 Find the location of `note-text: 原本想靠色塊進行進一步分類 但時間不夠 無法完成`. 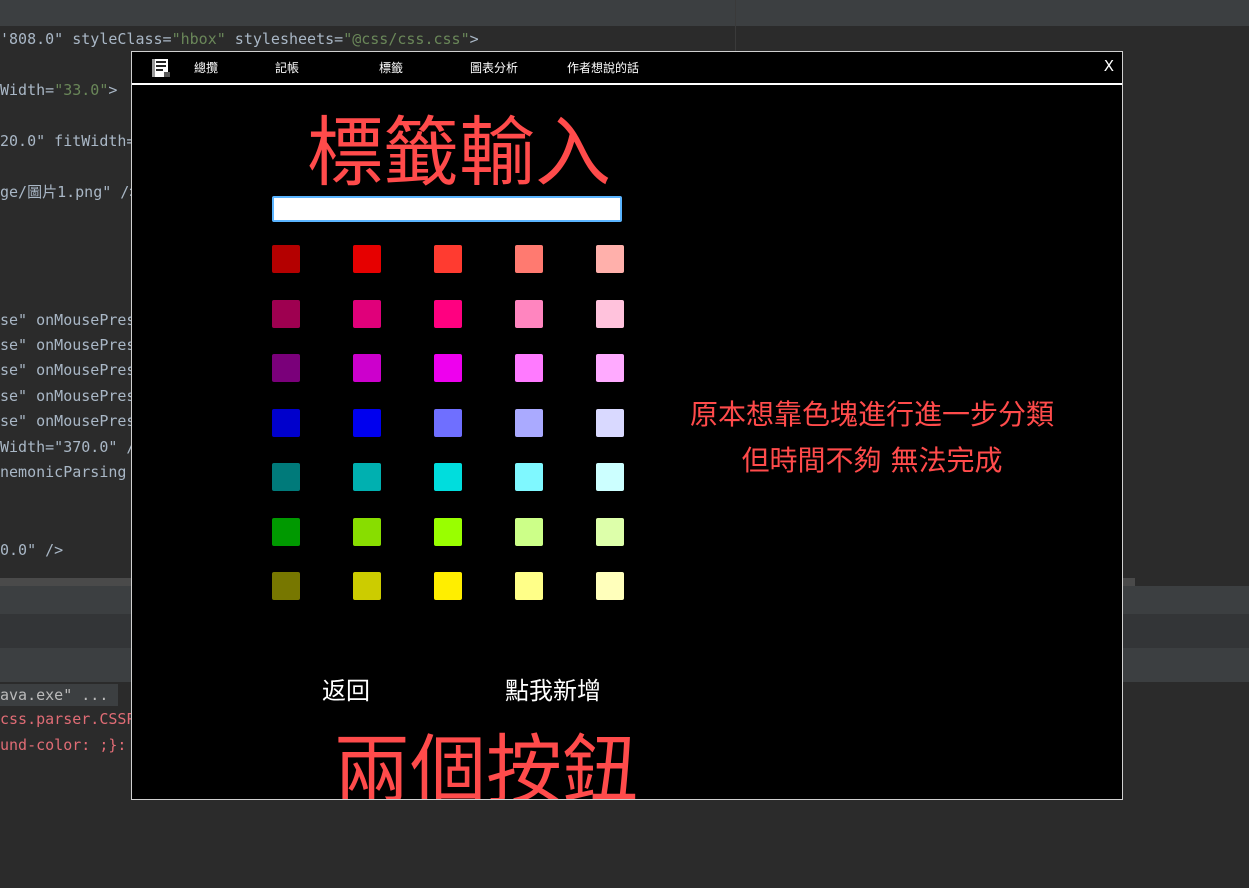

note-text: 原本想靠色塊進行進一步分類 但時間不夠 無法完成 is located at coordinates (872, 438).